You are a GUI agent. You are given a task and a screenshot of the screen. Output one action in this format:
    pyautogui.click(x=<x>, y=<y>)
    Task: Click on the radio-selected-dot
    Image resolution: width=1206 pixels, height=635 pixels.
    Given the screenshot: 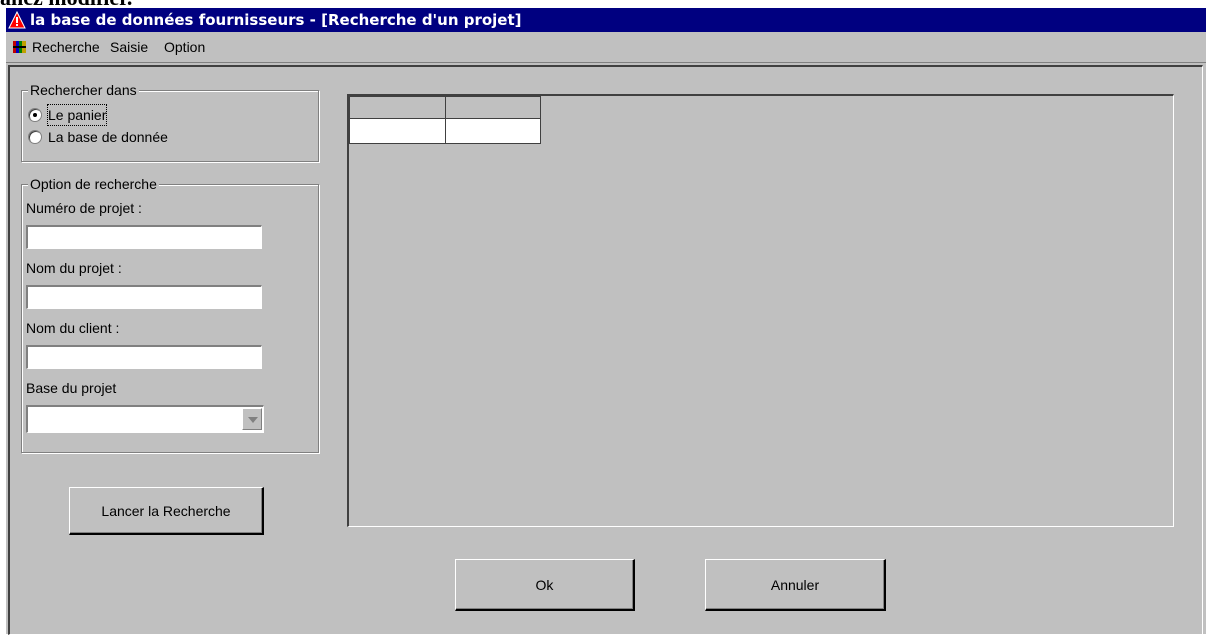 What is the action you would take?
    pyautogui.click(x=35, y=115)
    